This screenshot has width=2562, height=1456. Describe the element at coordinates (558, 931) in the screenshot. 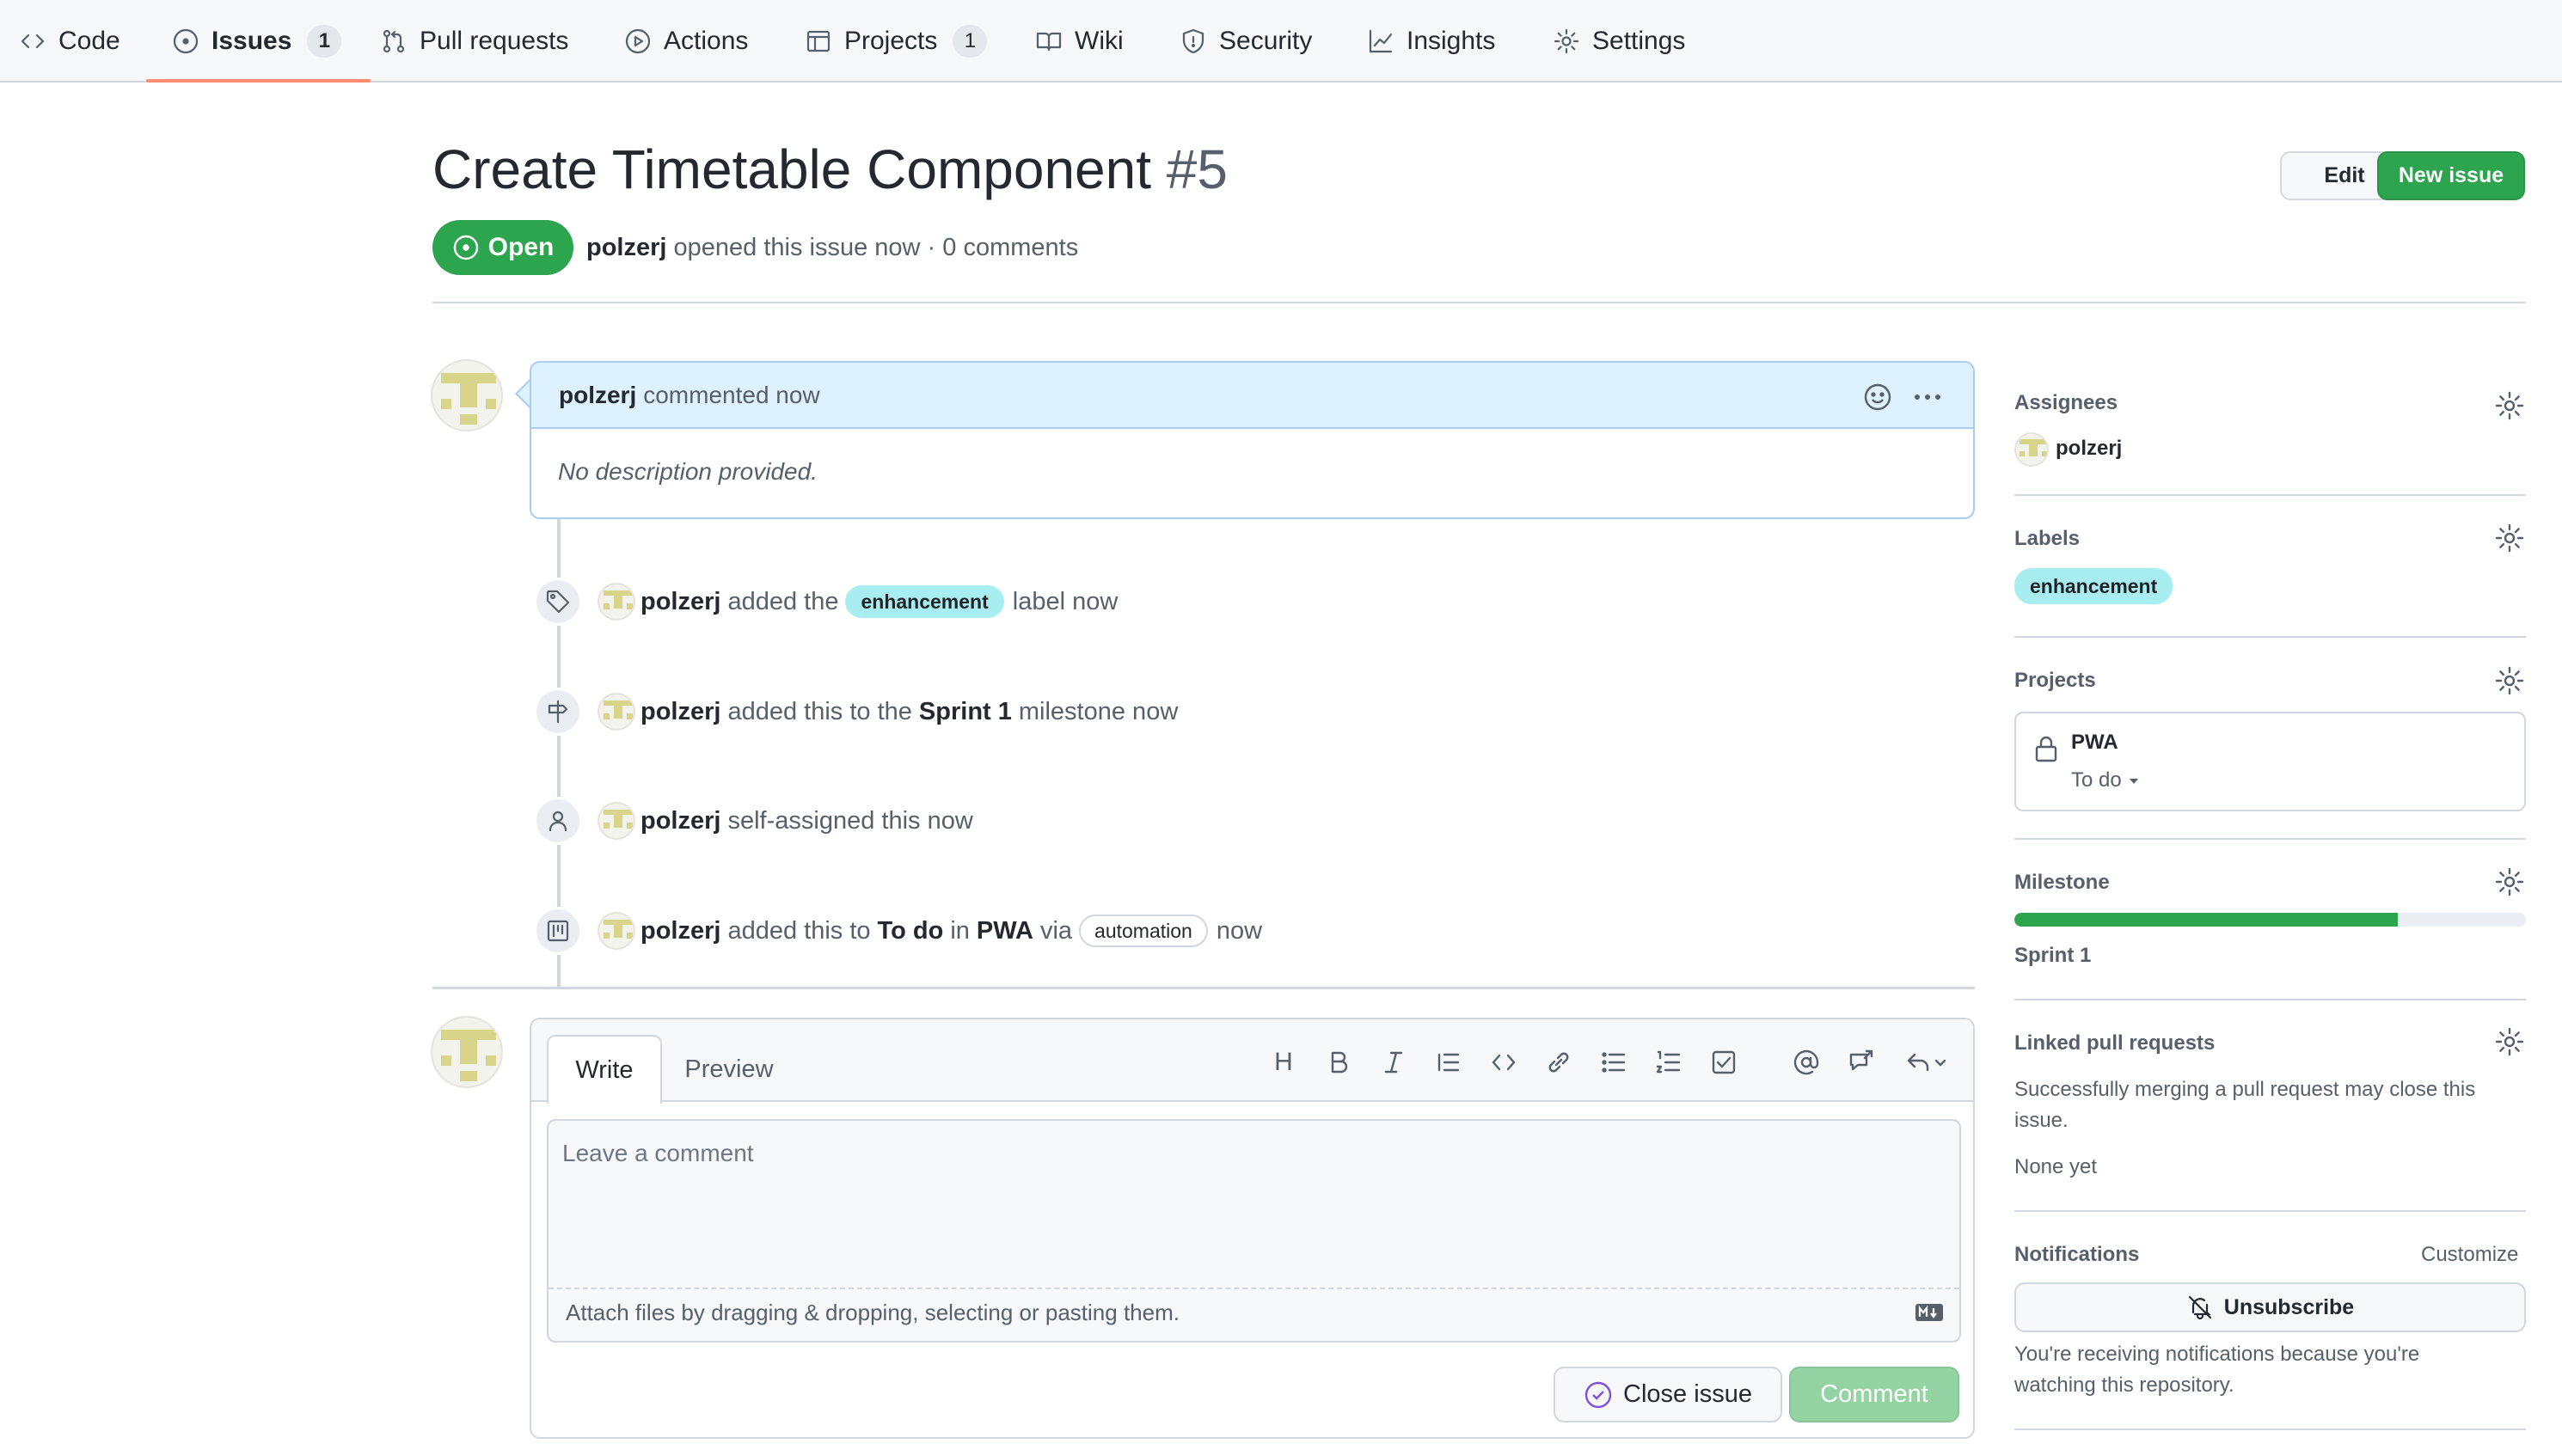

I see `project-icon` at that location.